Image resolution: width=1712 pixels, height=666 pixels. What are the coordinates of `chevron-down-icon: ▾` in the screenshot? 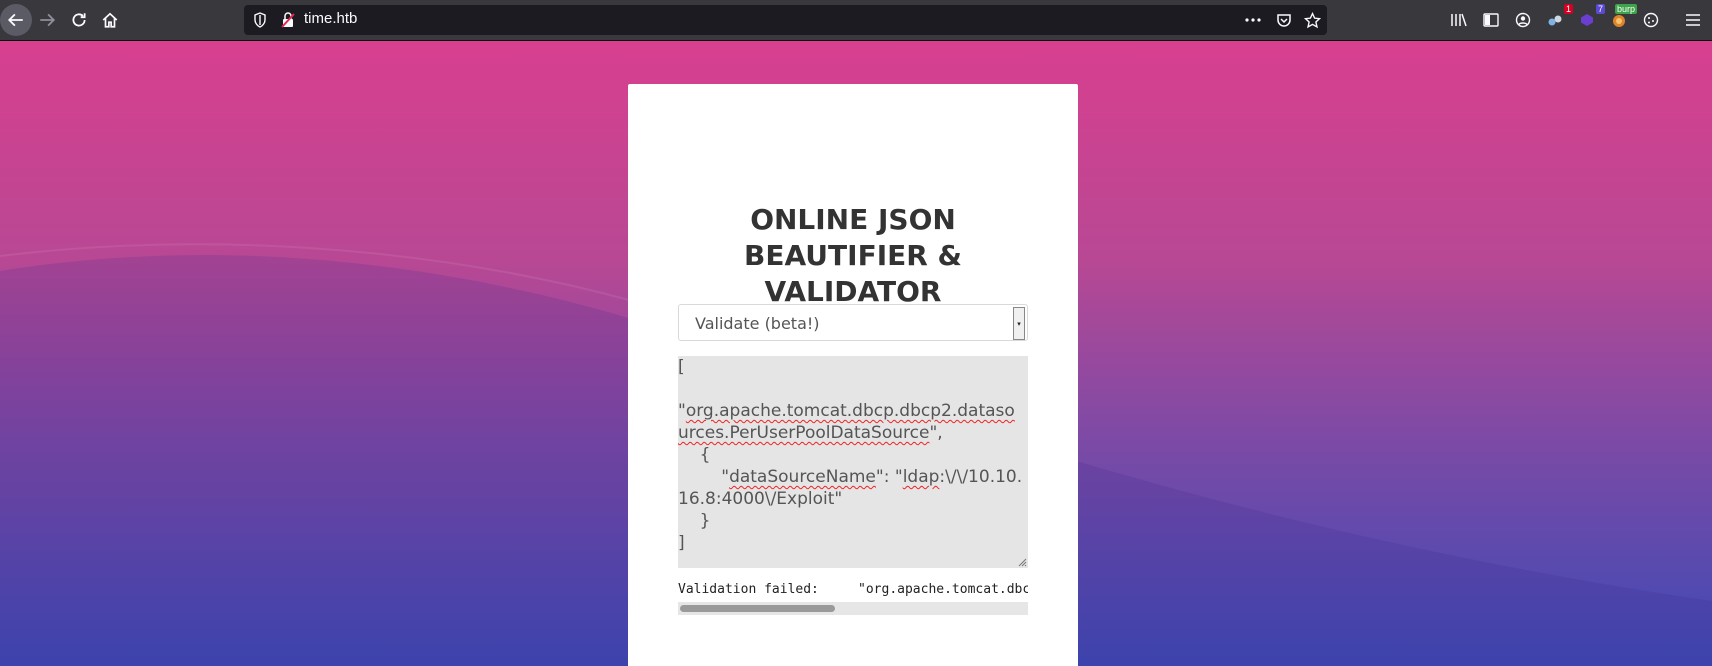 It's located at (1019, 323).